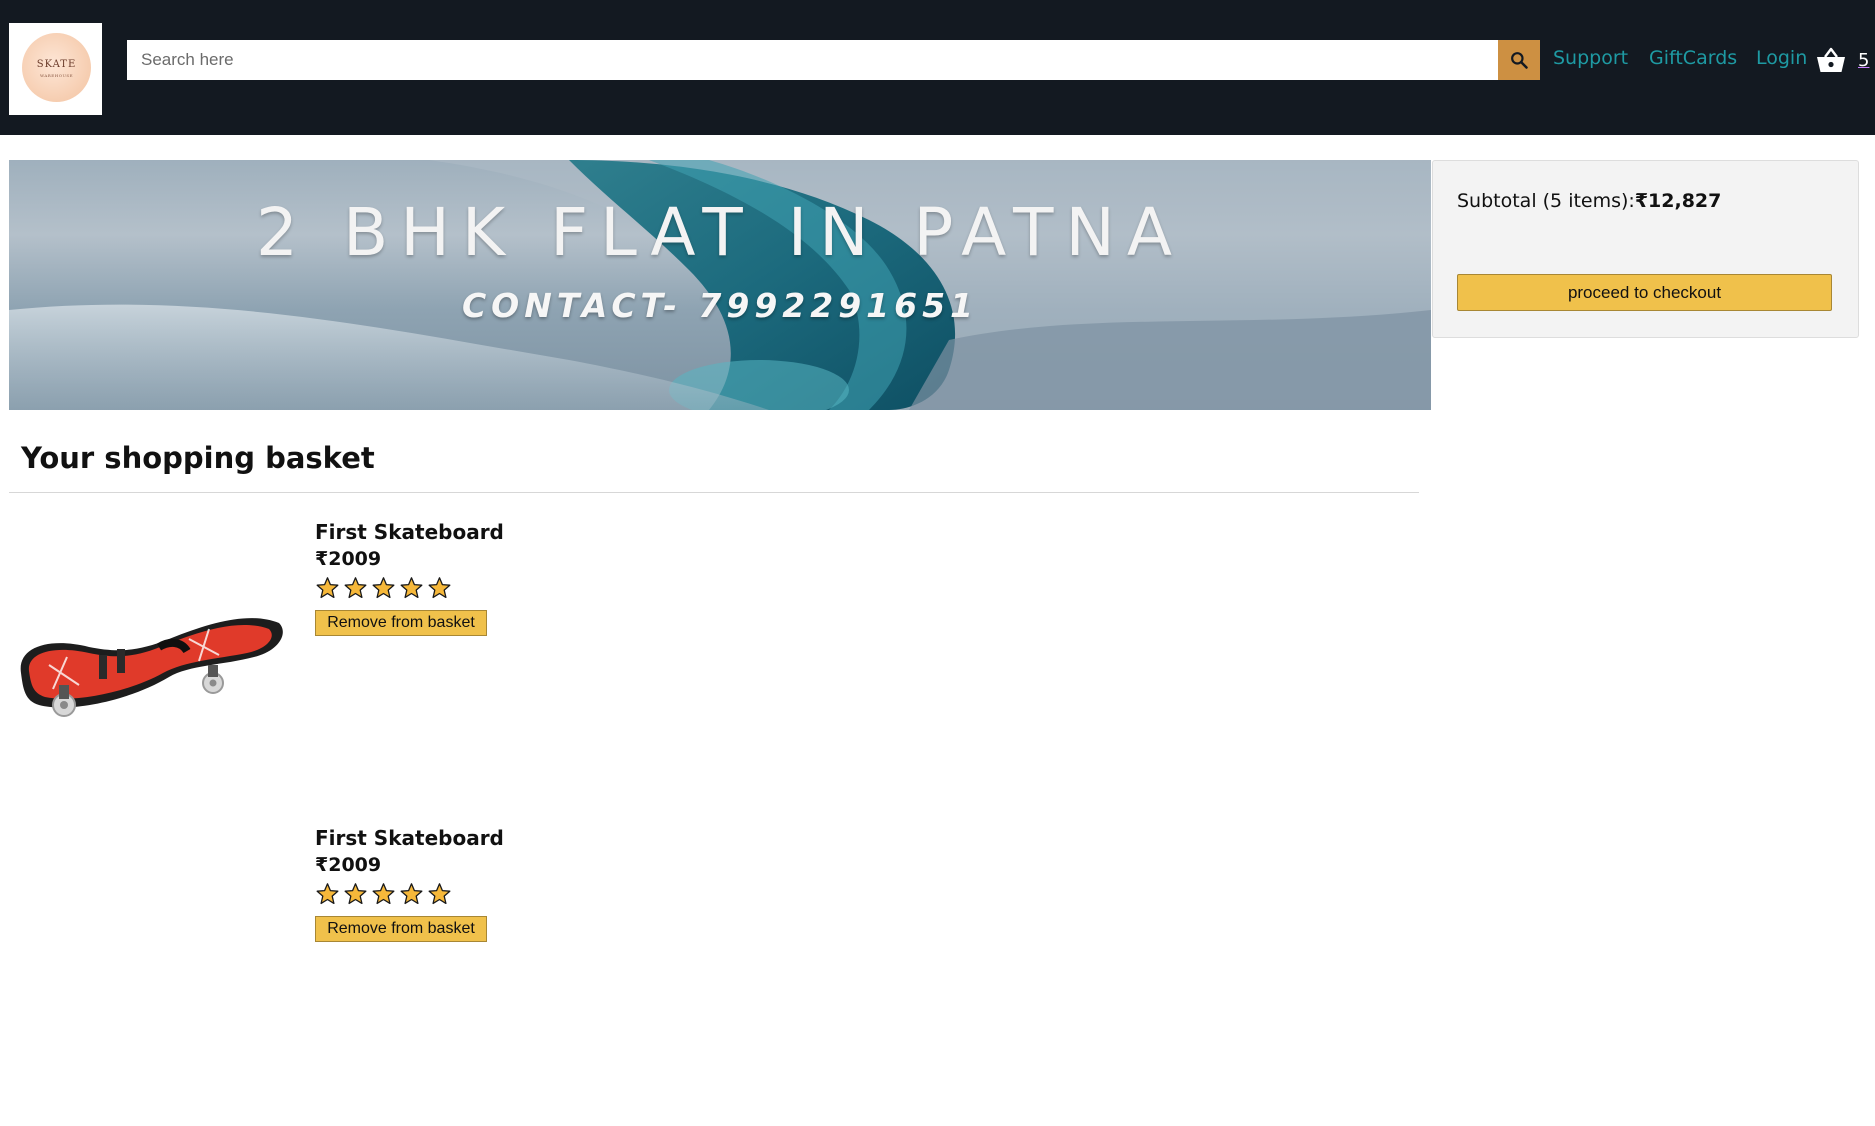 This screenshot has height=1126, width=1875. What do you see at coordinates (1678, 201) in the screenshot?
I see `subtotal-amount: ₹12,827` at bounding box center [1678, 201].